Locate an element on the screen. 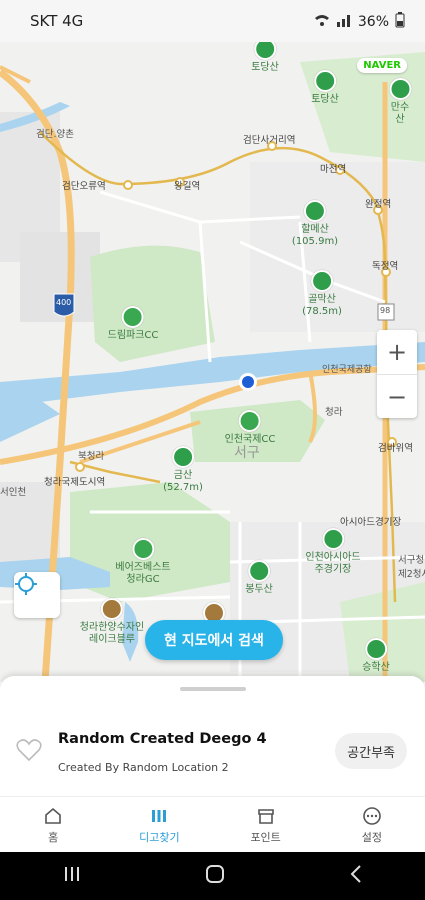  poi-mountain: 봉두산 is located at coordinates (259, 578).